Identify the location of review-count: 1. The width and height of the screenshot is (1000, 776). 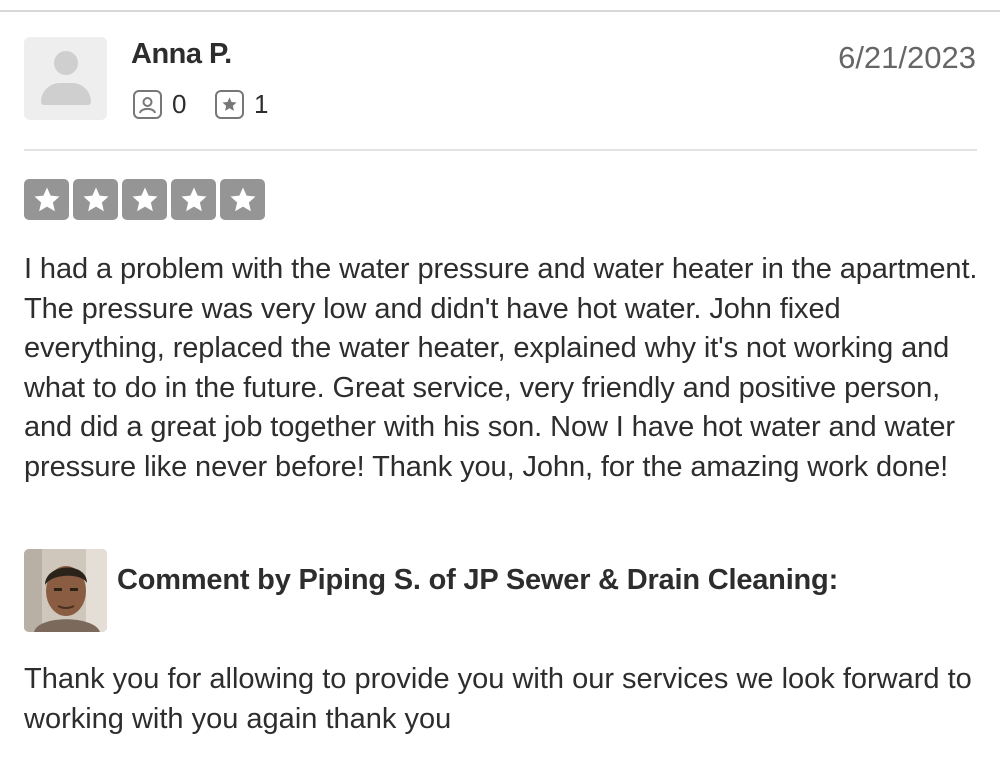
(241, 104).